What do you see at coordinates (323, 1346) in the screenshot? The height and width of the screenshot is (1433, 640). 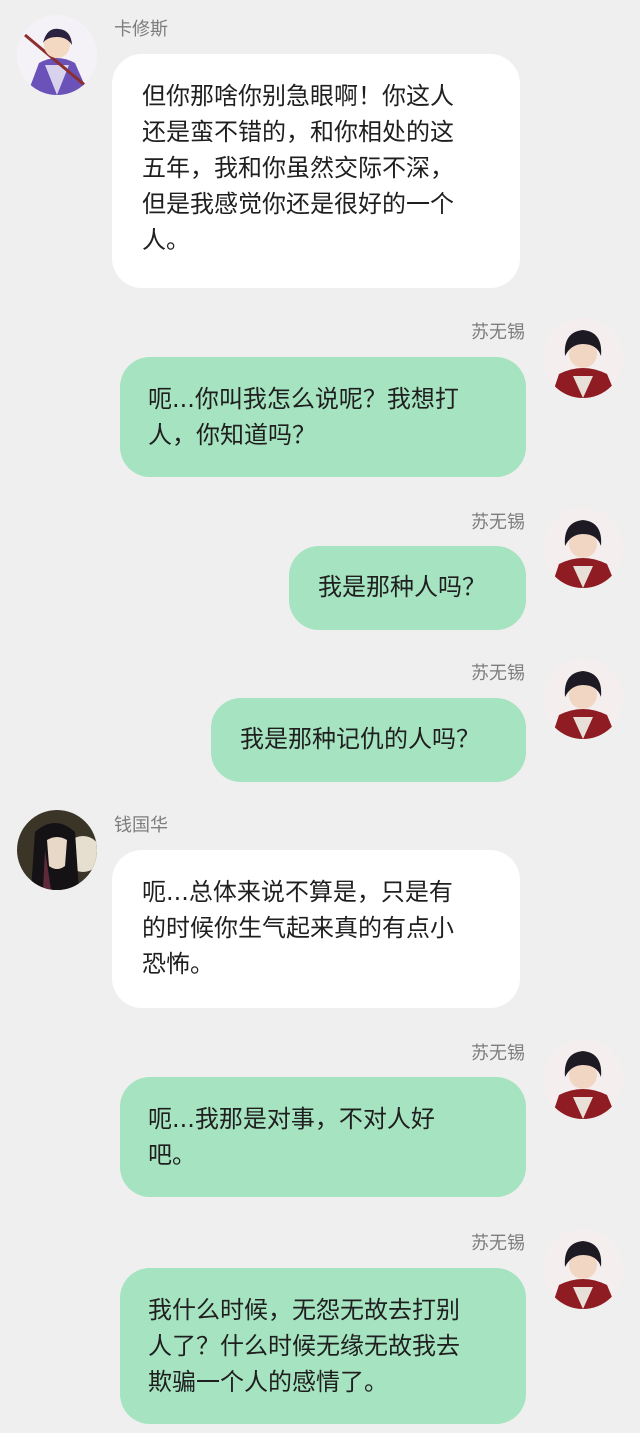 I see `message-bubble: 我什么时候，无怨无故去打别 人了？什么时候无缘无故我去 欺骗一个人的感情了。` at bounding box center [323, 1346].